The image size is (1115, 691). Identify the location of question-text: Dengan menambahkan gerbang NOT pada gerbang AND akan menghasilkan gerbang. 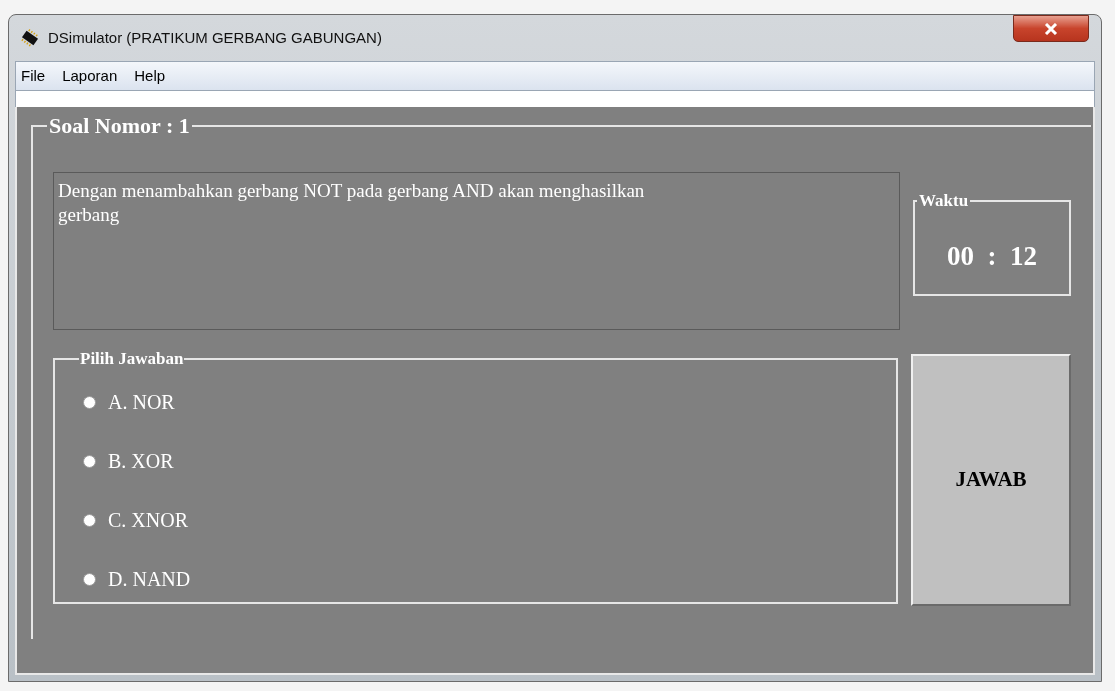
(352, 203).